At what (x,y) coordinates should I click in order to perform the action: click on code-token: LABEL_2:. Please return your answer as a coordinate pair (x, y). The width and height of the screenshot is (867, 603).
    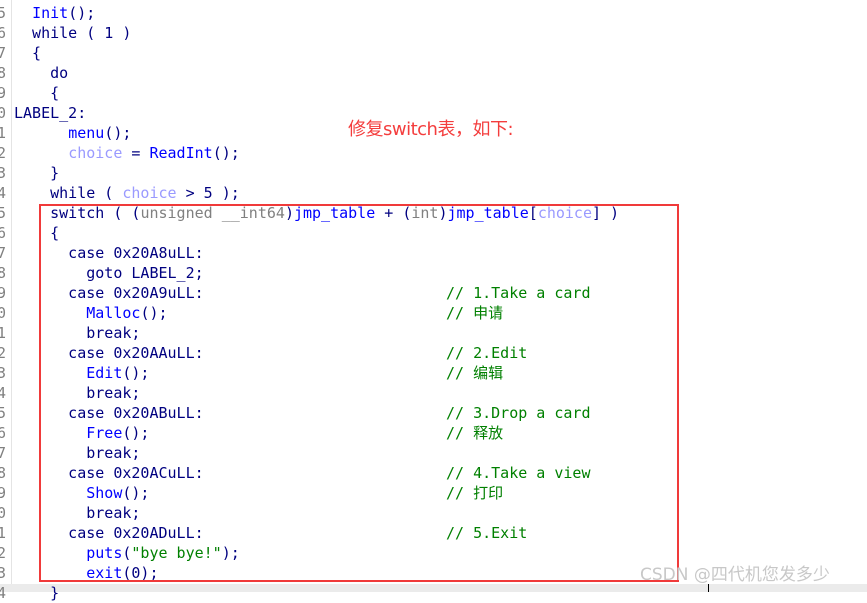
    Looking at the image, I should click on (50, 113).